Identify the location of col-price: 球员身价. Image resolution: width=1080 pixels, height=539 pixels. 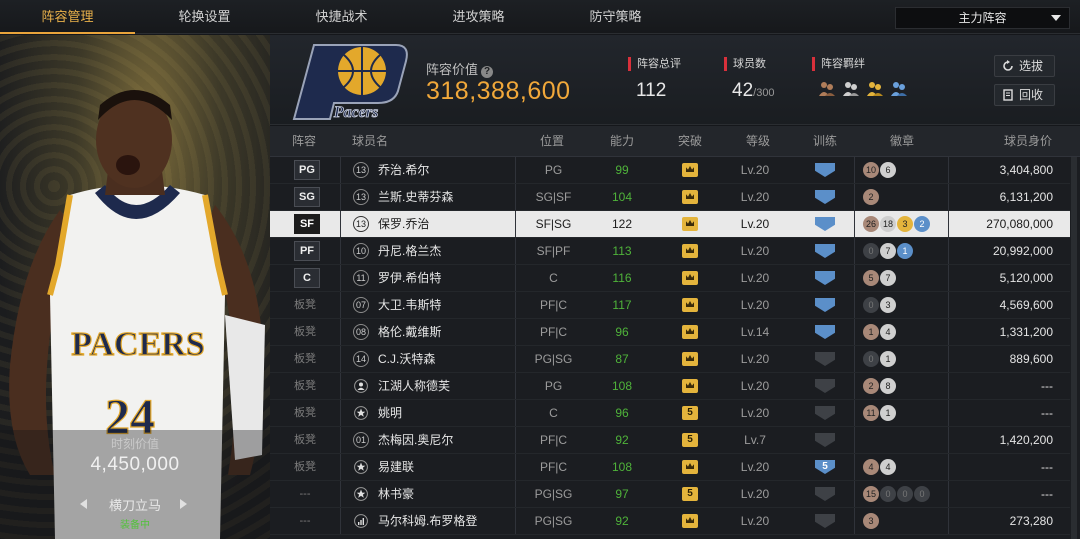
(1028, 141).